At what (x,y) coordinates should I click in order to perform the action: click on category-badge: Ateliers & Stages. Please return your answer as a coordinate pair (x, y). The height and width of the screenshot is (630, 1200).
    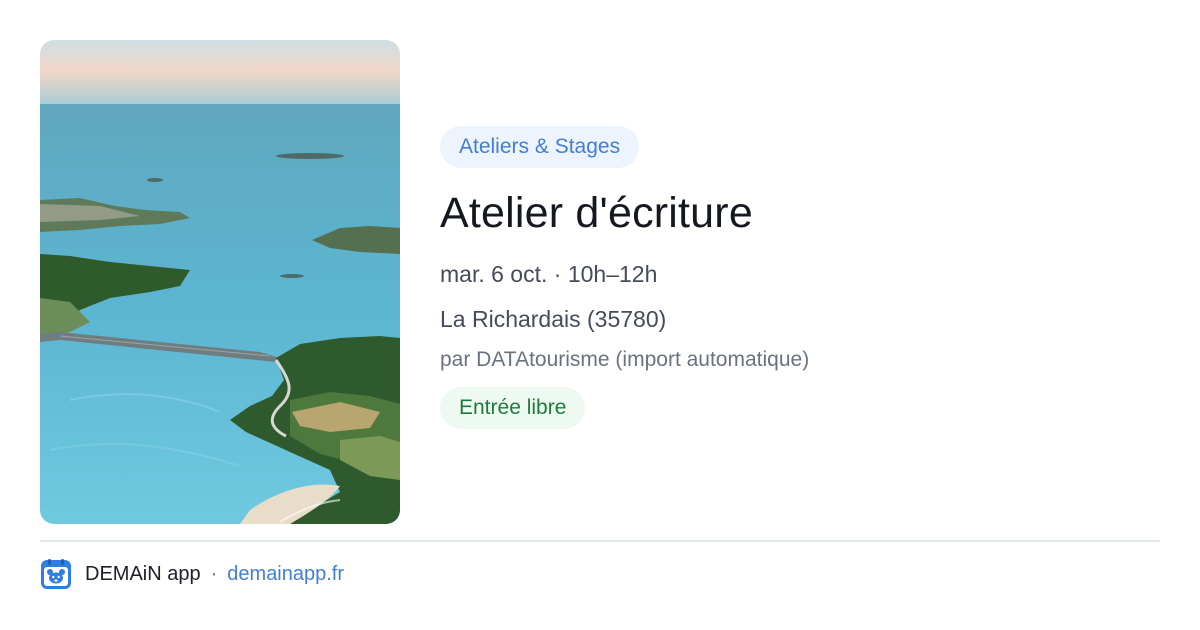
    Looking at the image, I should click on (540, 147).